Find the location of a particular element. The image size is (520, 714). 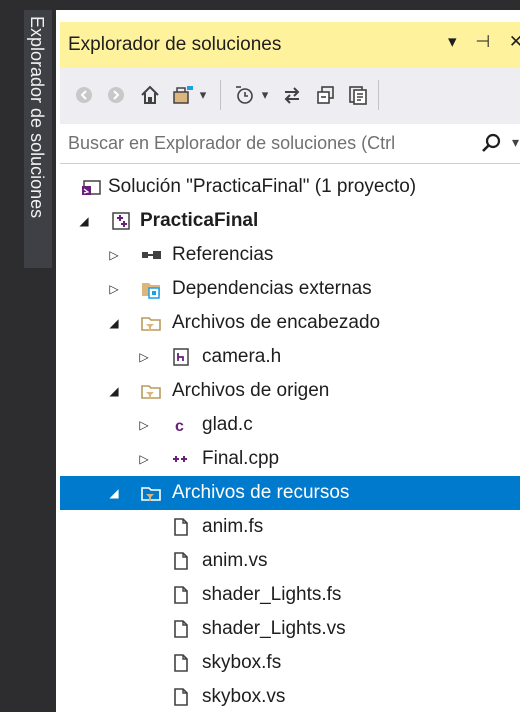

pin-icon: ⊣ is located at coordinates (482, 42).